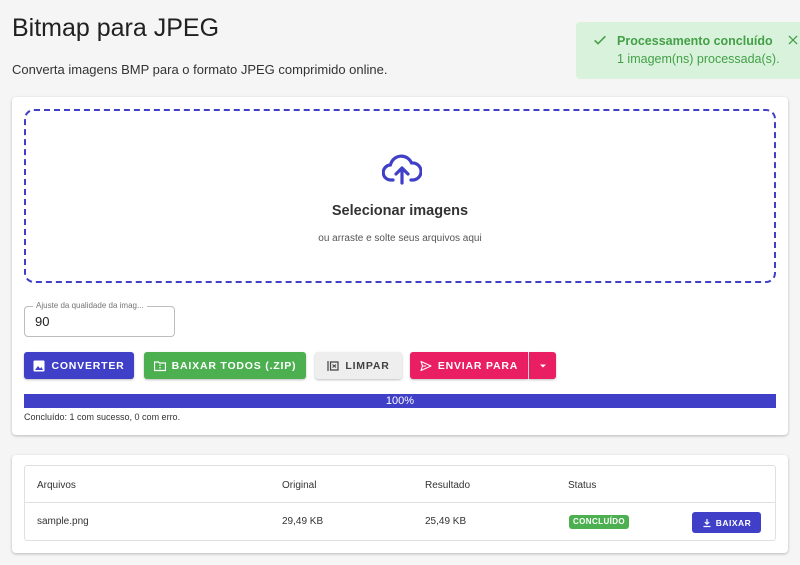  I want to click on clear-icon, so click(333, 365).